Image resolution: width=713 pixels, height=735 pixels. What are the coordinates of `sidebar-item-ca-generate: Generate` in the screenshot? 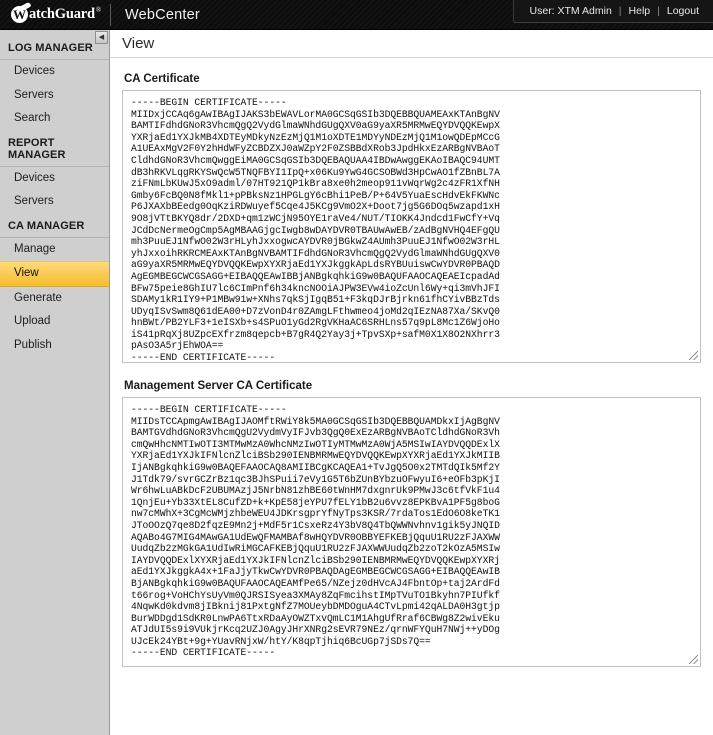 It's located at (54, 299).